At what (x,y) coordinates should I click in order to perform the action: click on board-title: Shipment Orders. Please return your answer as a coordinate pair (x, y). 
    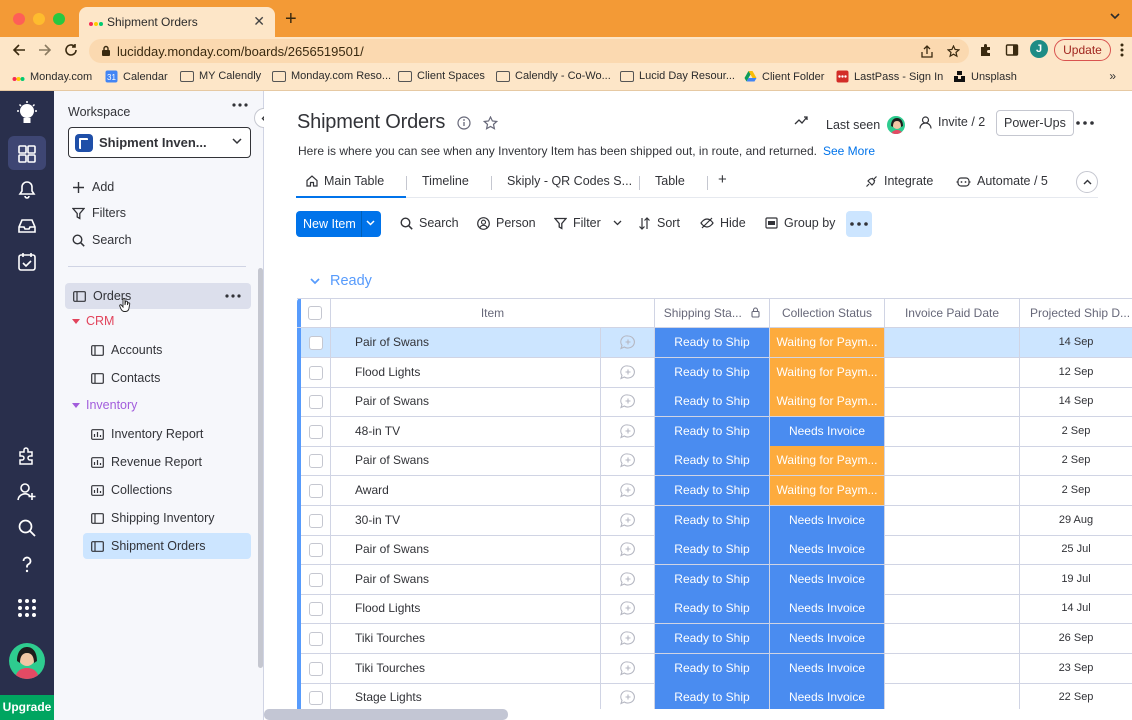
    Looking at the image, I should click on (371, 122).